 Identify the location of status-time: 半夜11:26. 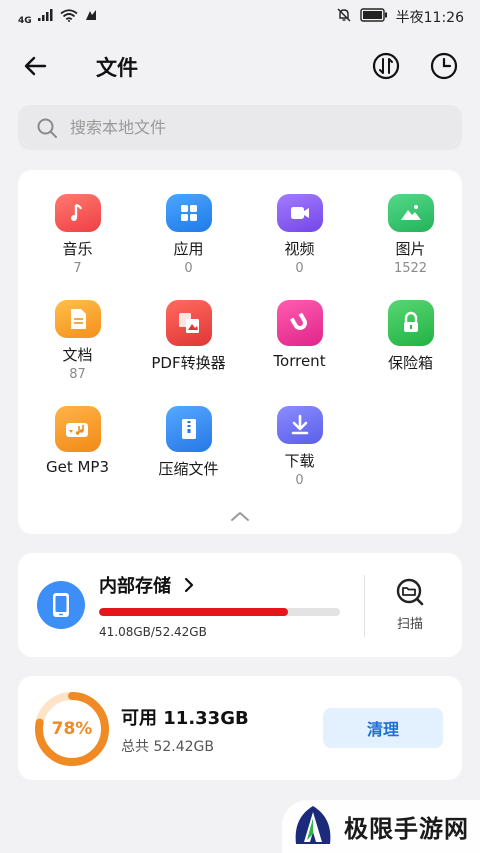
(429, 18).